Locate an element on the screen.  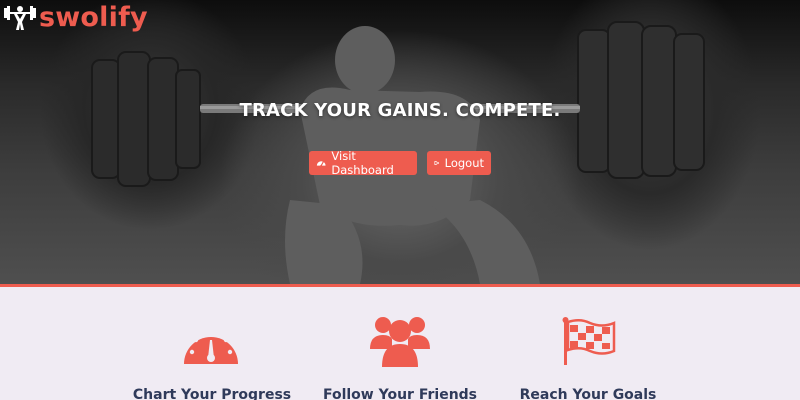
visit-dashboard-label: Visit Dashboard is located at coordinates (362, 163).